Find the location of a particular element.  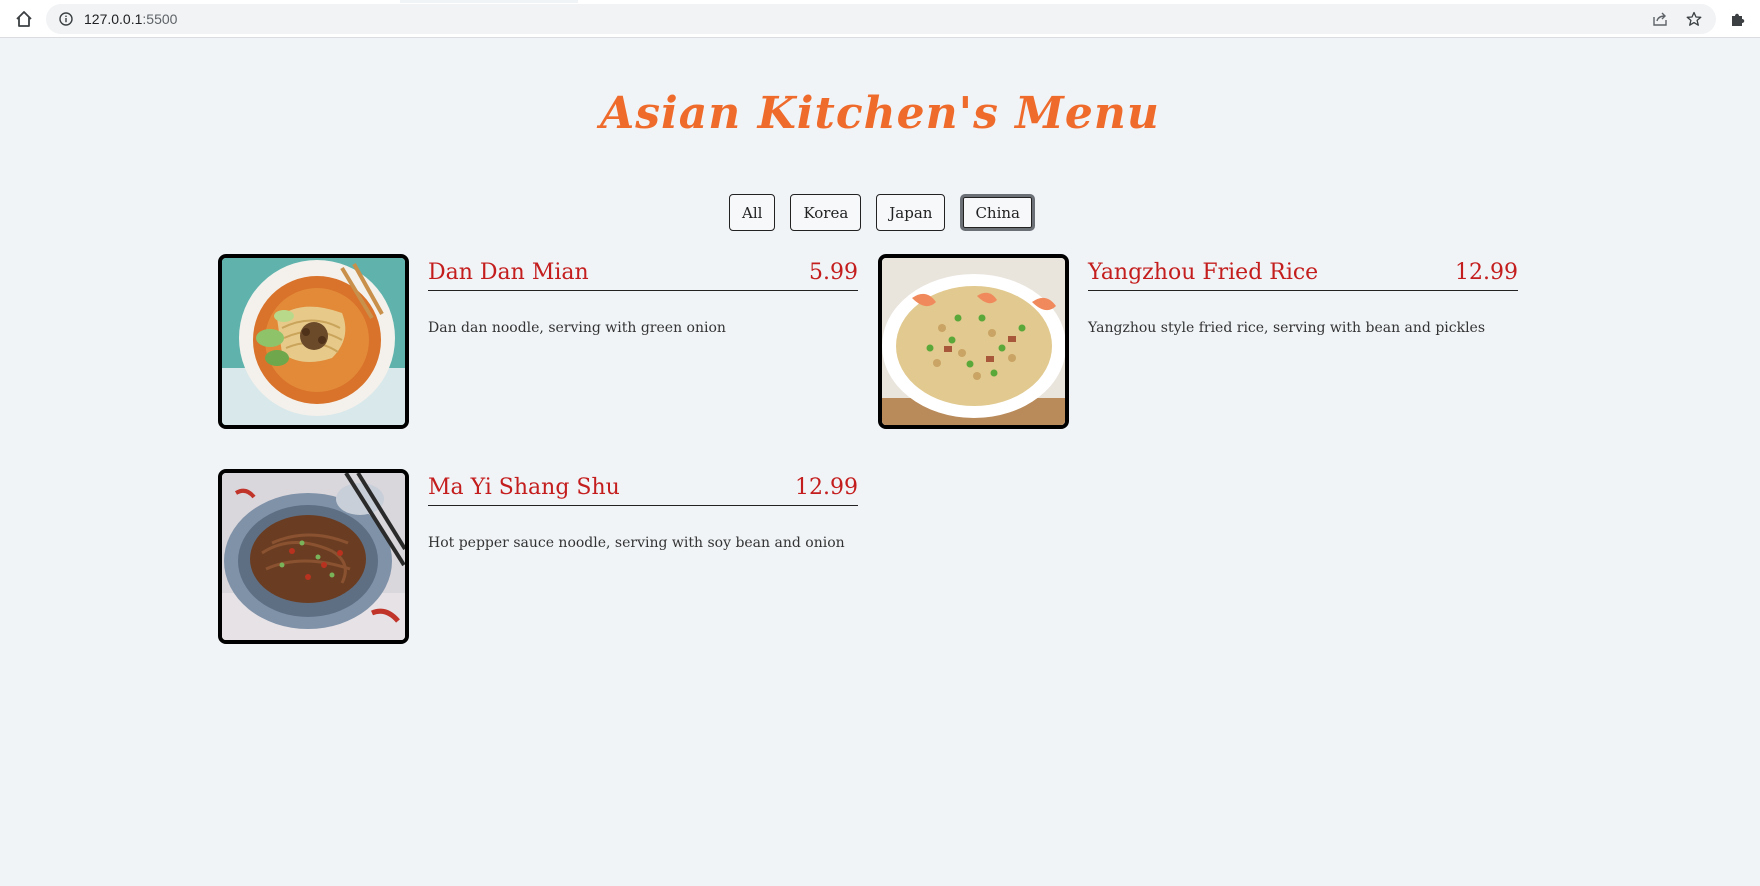

filter-japan-button: Japan is located at coordinates (911, 212).